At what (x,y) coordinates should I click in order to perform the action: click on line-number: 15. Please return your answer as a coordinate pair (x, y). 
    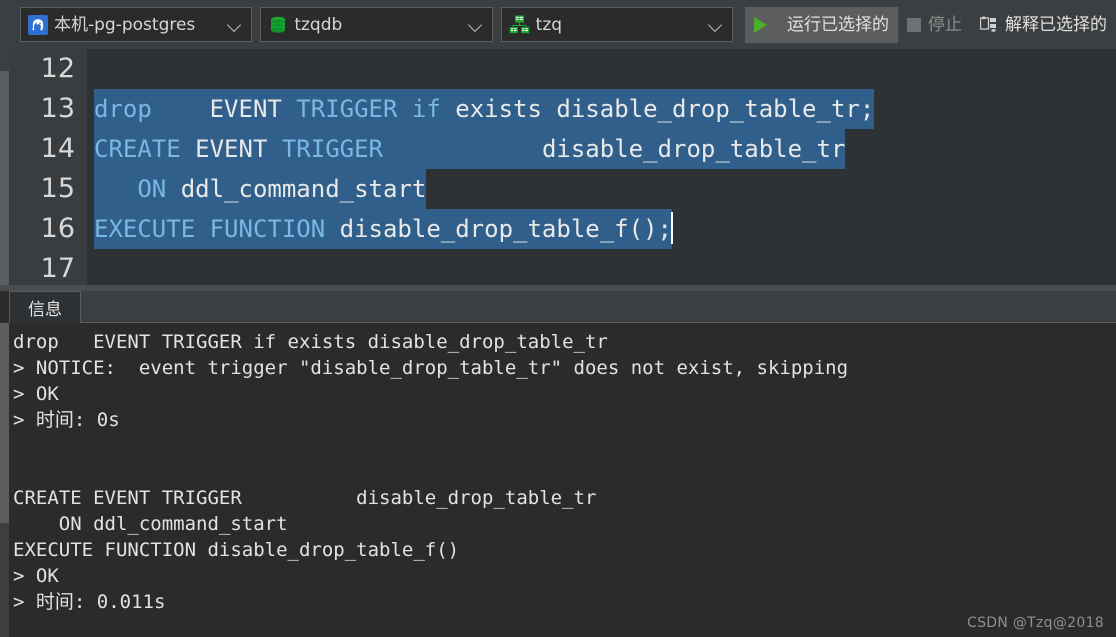
    Looking at the image, I should click on (57, 188).